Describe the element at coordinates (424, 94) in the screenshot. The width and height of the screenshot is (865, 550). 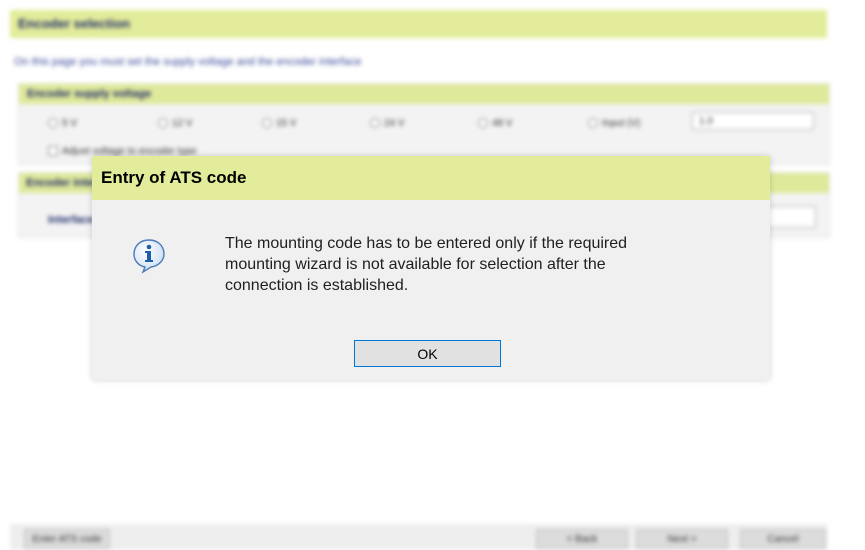
I see `supply-voltage-group-title: Encoder supply voltage` at that location.